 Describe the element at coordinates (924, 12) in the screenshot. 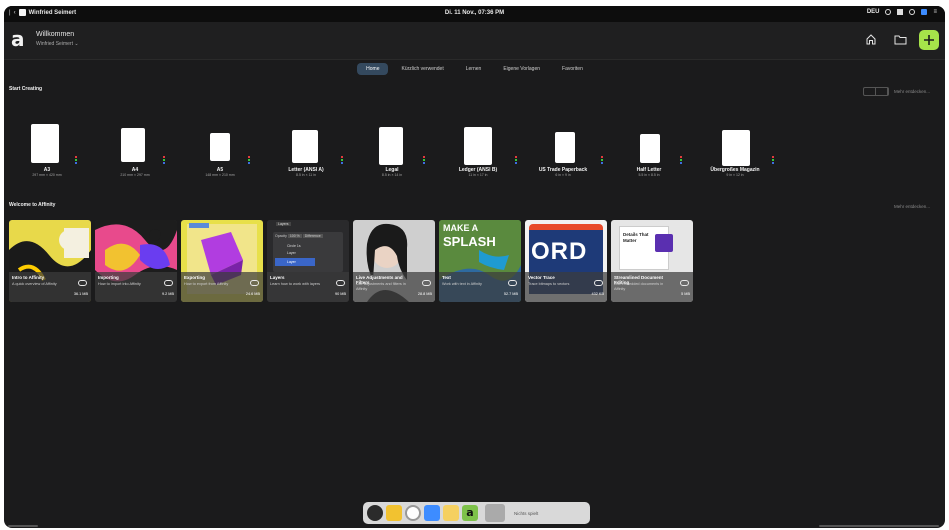

I see `notification-icon` at that location.